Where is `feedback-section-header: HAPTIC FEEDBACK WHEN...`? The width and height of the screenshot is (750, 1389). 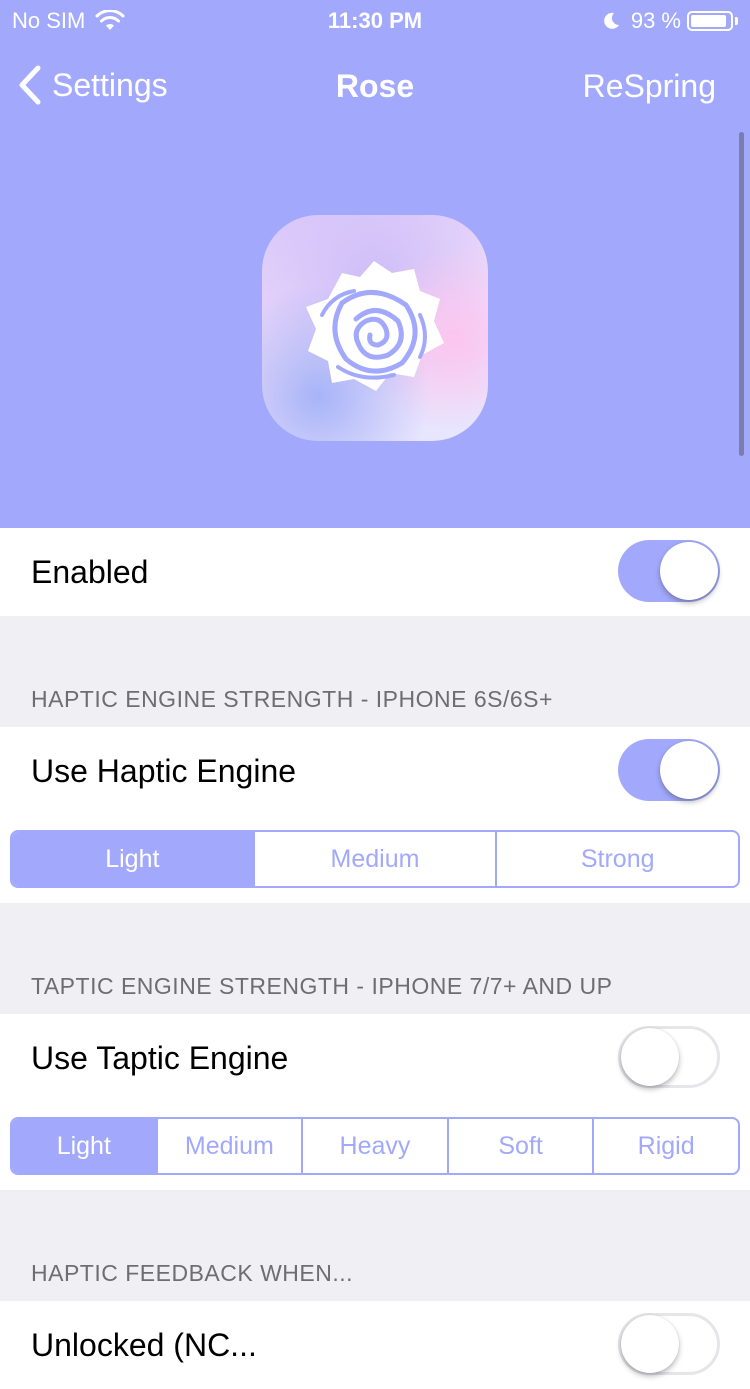
feedback-section-header: HAPTIC FEEDBACK WHEN... is located at coordinates (192, 1273).